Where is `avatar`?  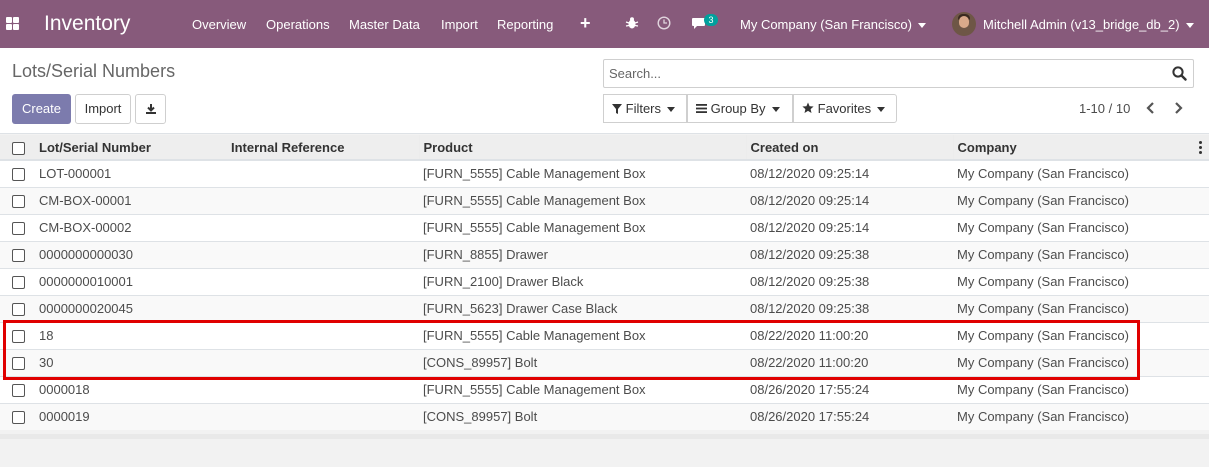 avatar is located at coordinates (964, 24).